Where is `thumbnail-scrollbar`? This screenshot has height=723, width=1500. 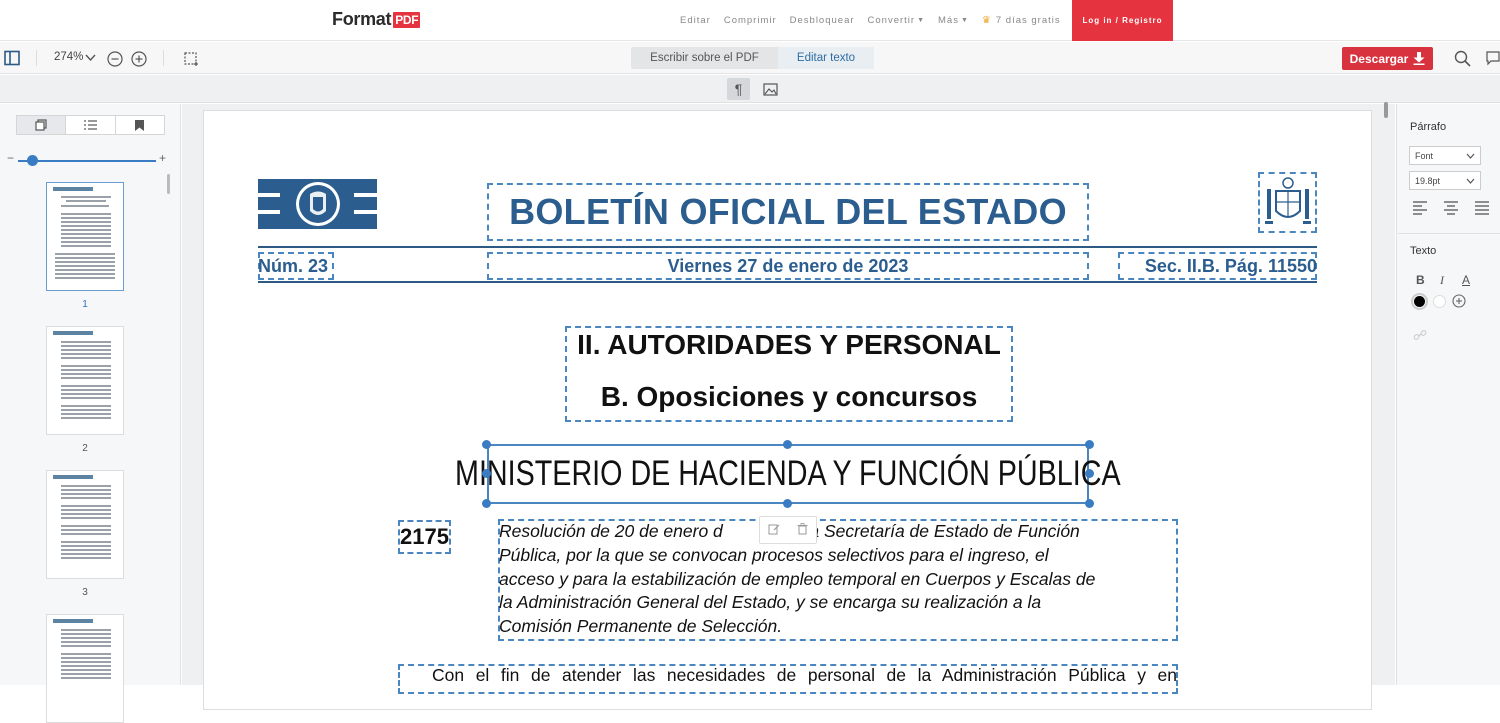
thumbnail-scrollbar is located at coordinates (168, 184).